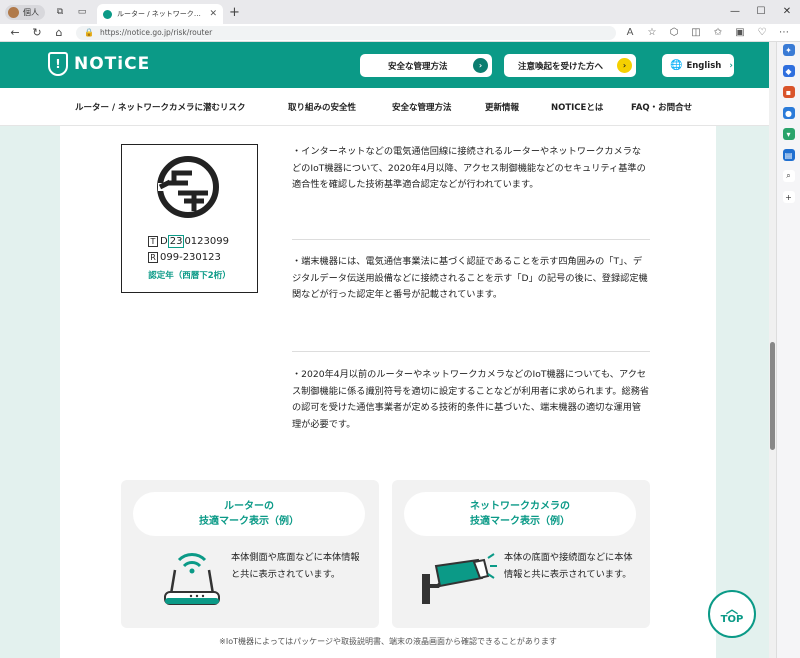 Image resolution: width=800 pixels, height=658 pixels. Describe the element at coordinates (561, 66) in the screenshot. I see `alert-recipients-label: 注意喚起を受けた方へ` at that location.